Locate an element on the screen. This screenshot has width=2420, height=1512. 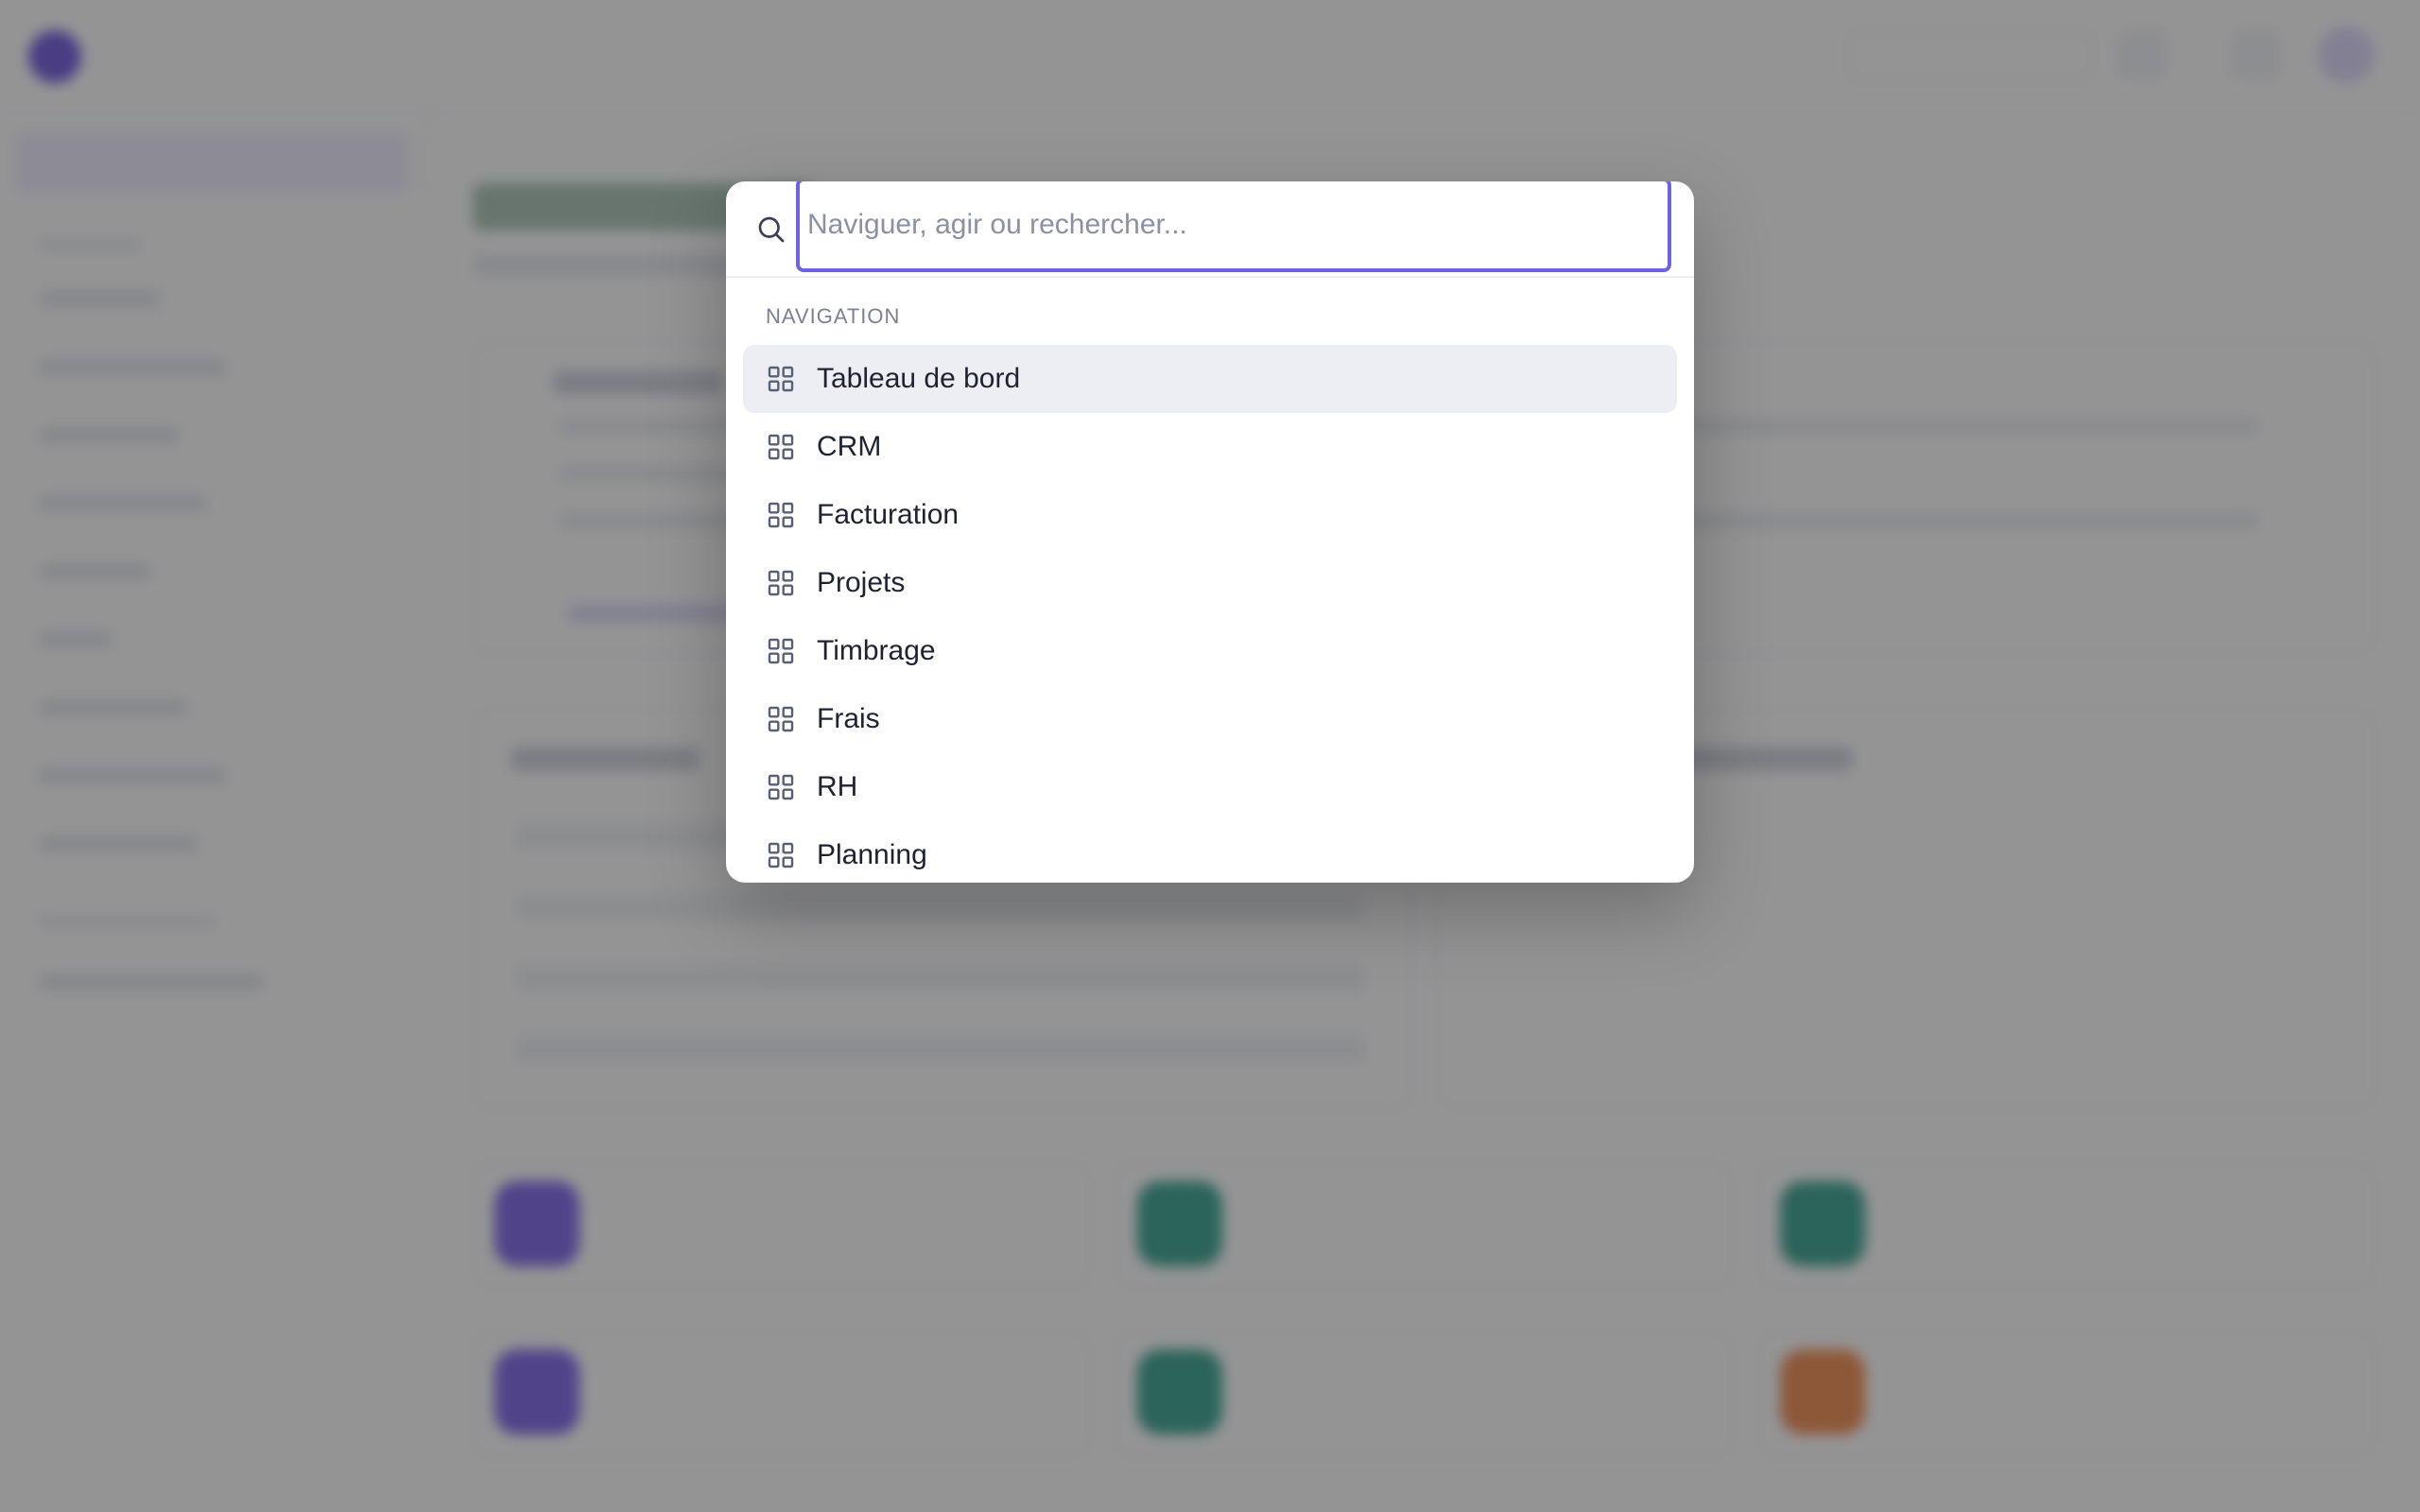
command-item-label: Frais is located at coordinates (849, 718).